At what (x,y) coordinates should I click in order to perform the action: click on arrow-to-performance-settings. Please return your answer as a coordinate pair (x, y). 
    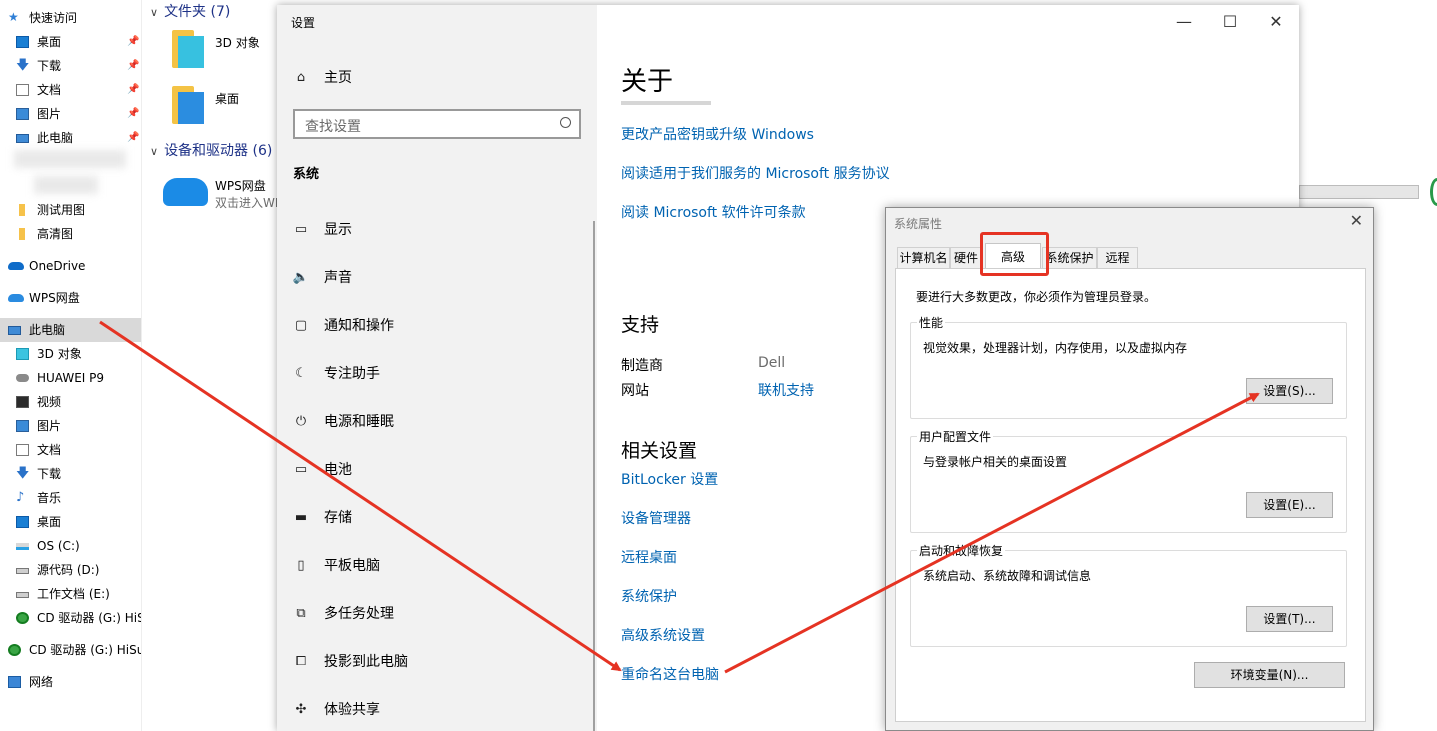
    Looking at the image, I should click on (992, 533).